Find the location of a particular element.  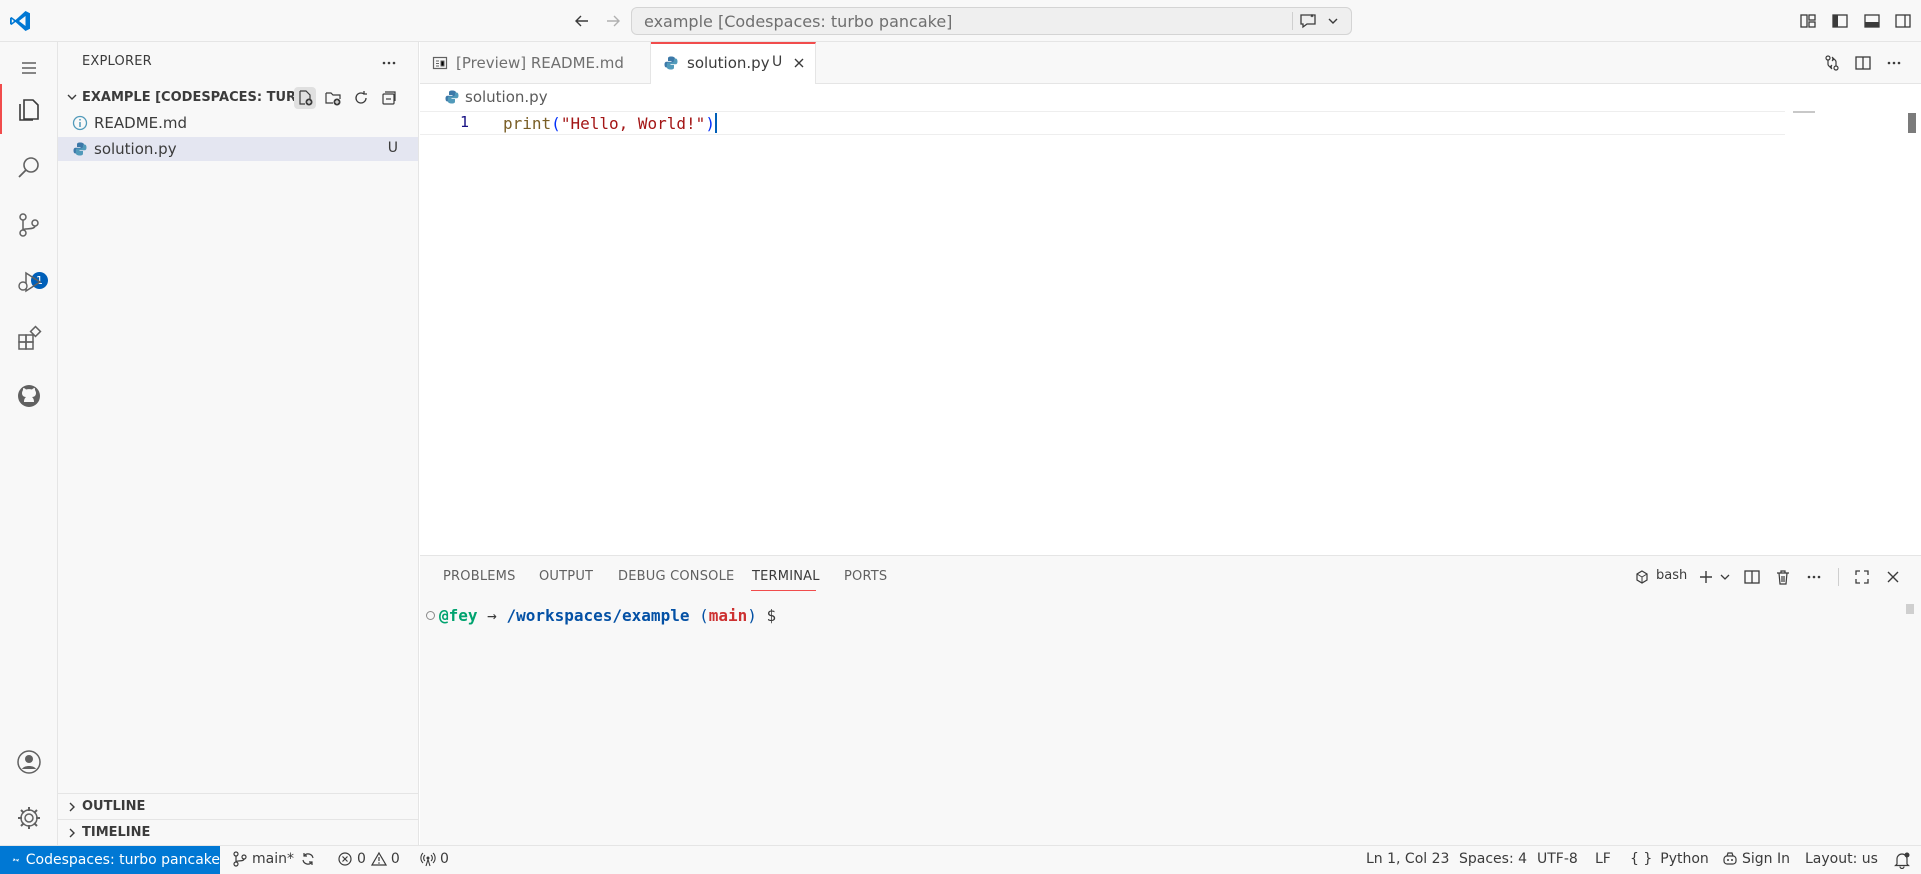

breadcrumb-item: solution.py is located at coordinates (506, 97).